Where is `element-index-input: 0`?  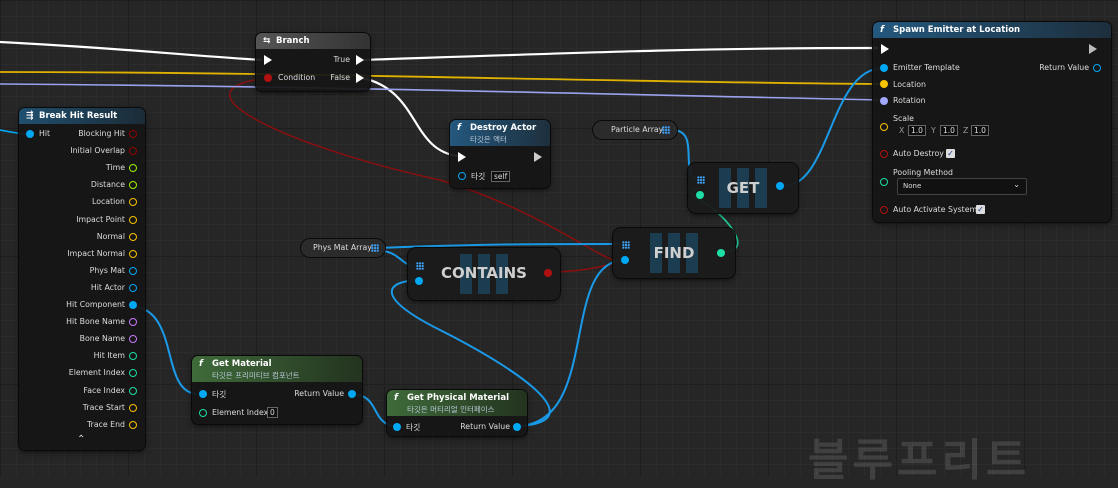
element-index-input: 0 is located at coordinates (272, 412).